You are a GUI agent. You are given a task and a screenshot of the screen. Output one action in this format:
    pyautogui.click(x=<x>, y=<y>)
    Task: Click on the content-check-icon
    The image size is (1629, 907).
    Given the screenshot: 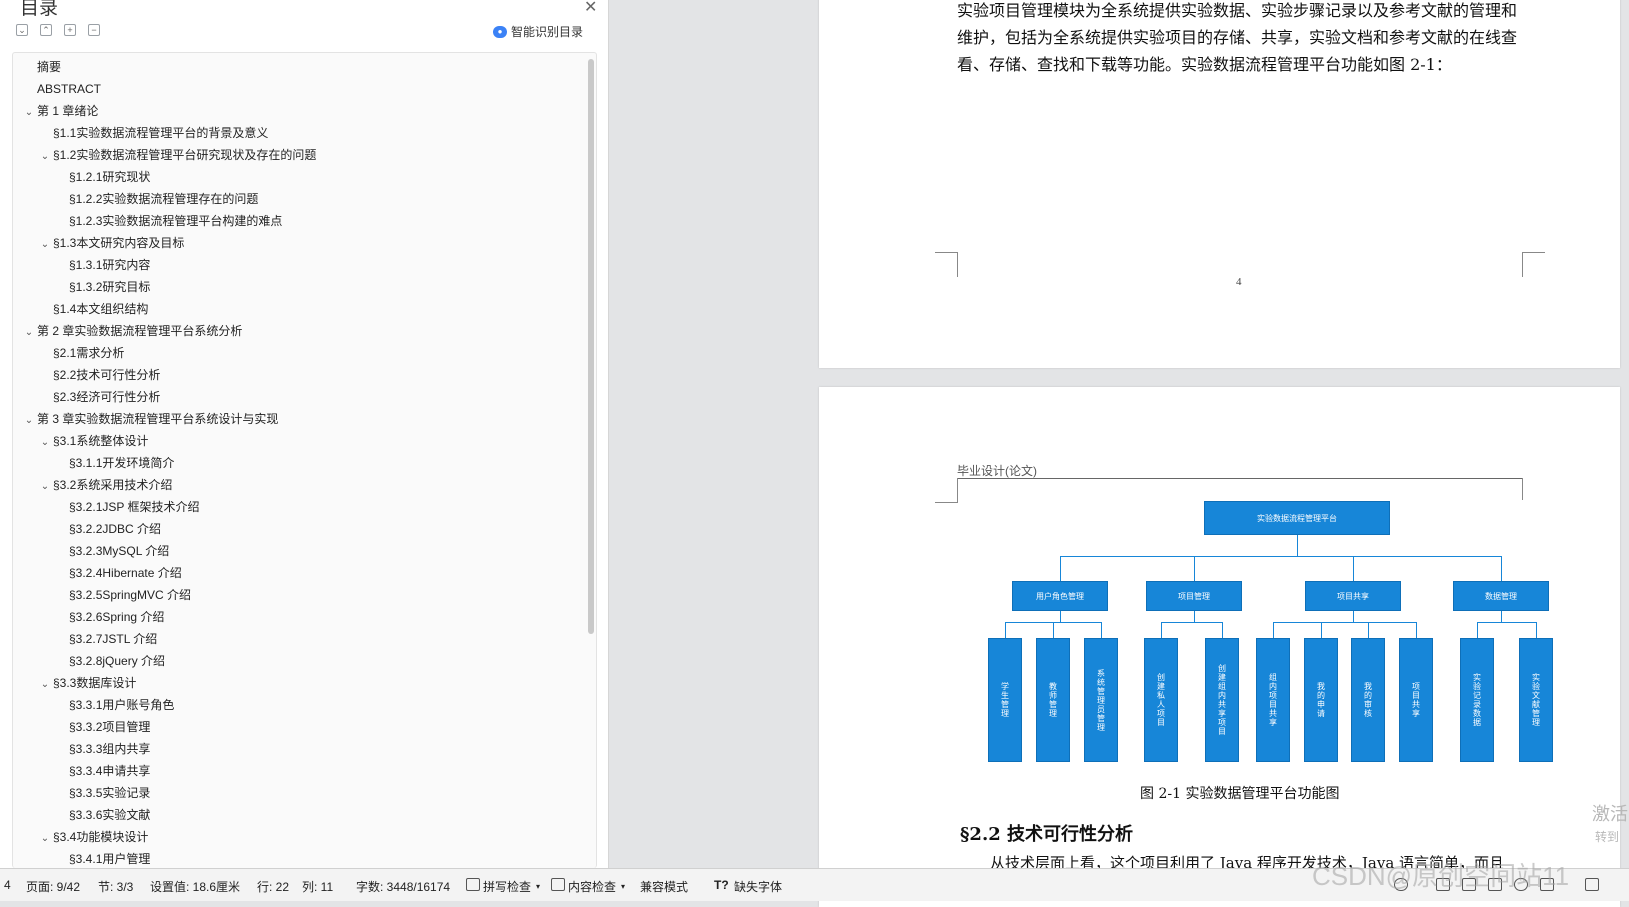 What is the action you would take?
    pyautogui.click(x=558, y=884)
    